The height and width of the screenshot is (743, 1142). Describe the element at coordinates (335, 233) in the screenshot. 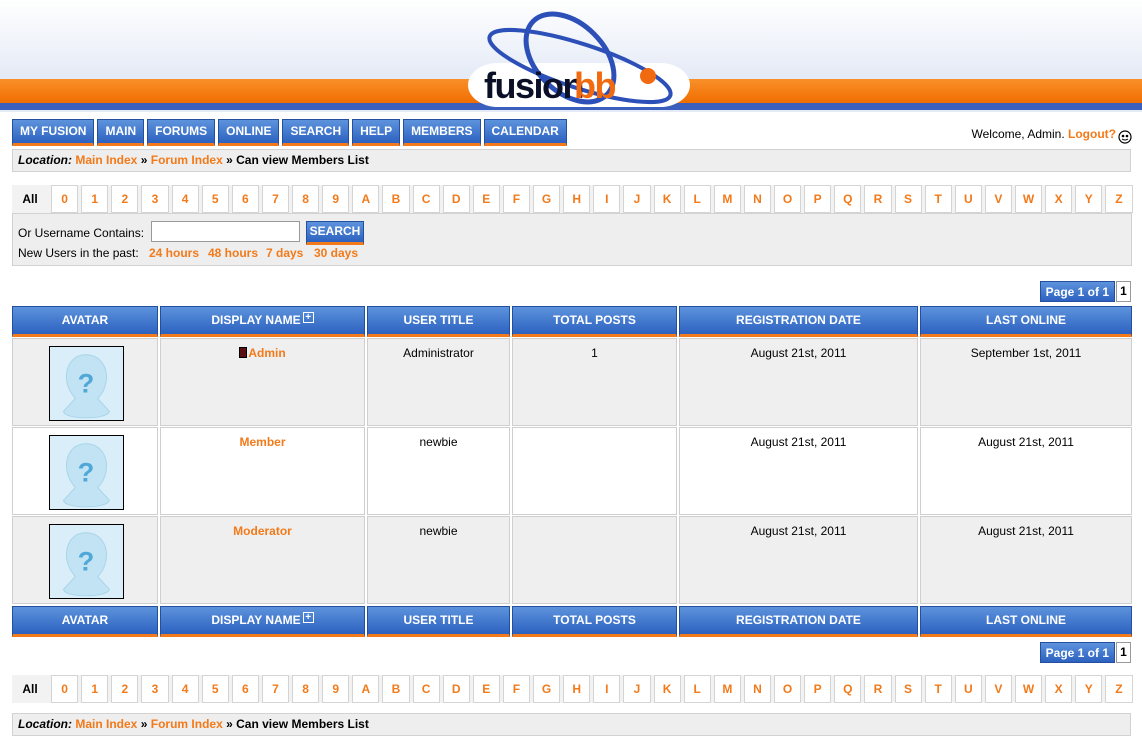

I see `search-button: SEARCH` at that location.